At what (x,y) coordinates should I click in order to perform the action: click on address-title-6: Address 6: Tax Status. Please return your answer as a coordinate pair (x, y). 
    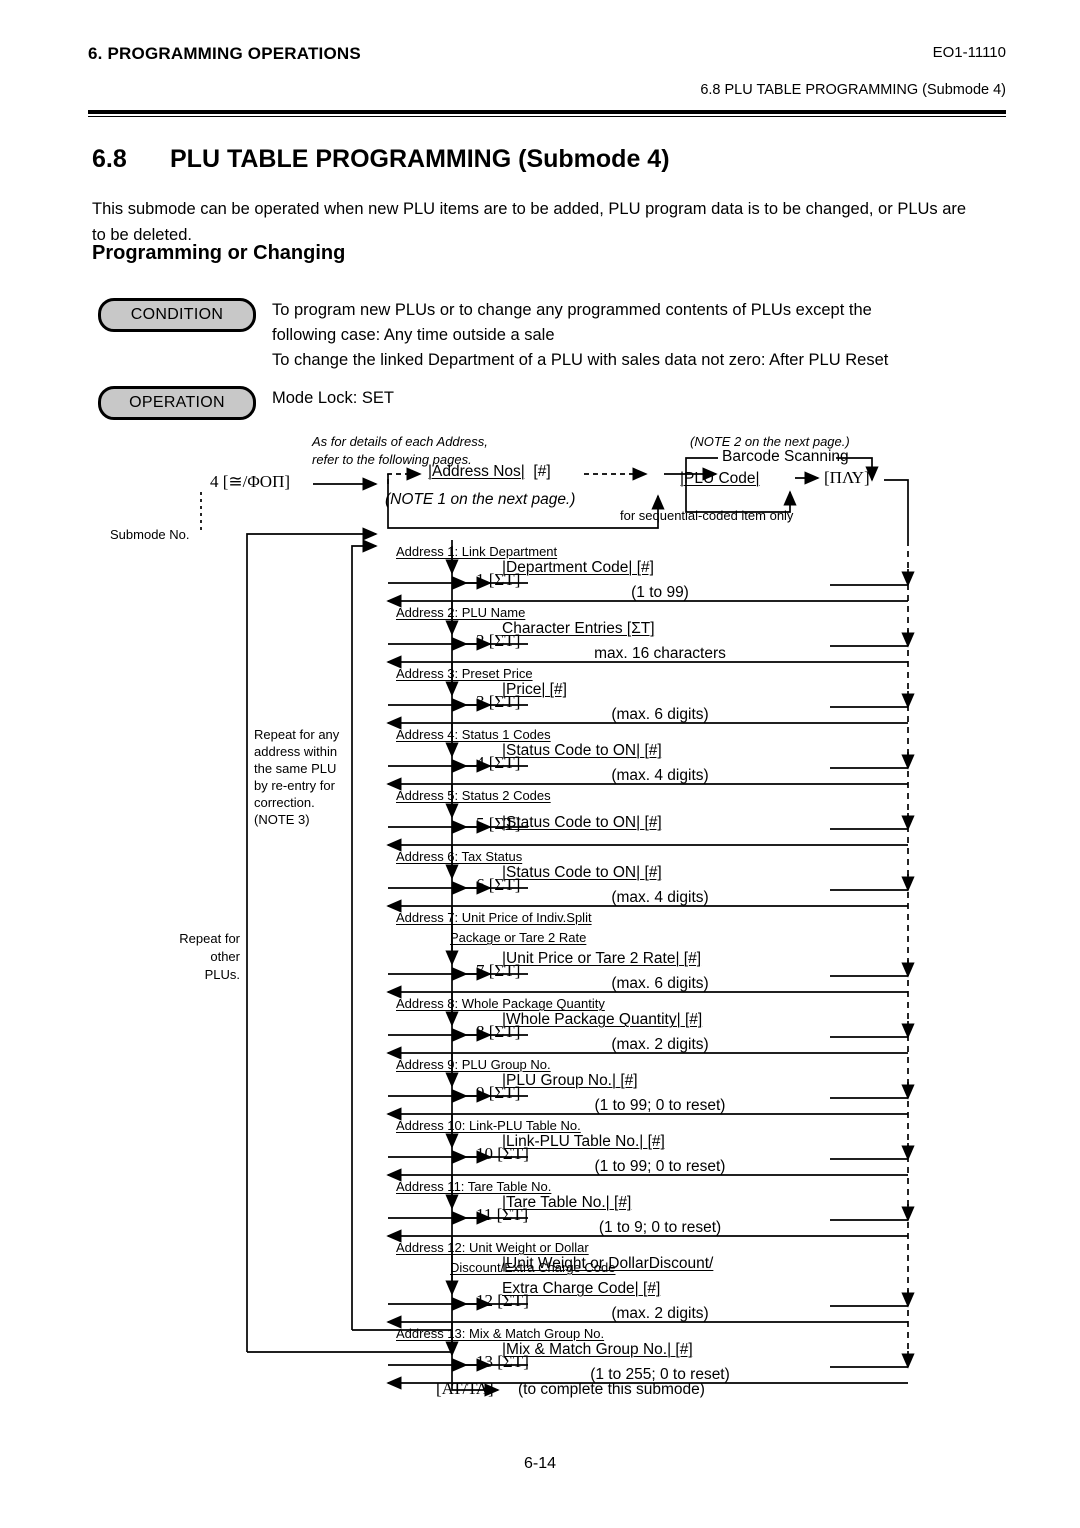
    Looking at the image, I should click on (459, 856).